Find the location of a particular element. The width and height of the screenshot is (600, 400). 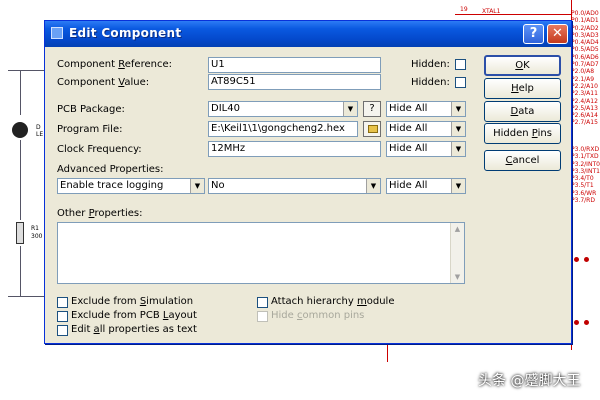

port-pin: P2.3/A11 is located at coordinates (584, 94).